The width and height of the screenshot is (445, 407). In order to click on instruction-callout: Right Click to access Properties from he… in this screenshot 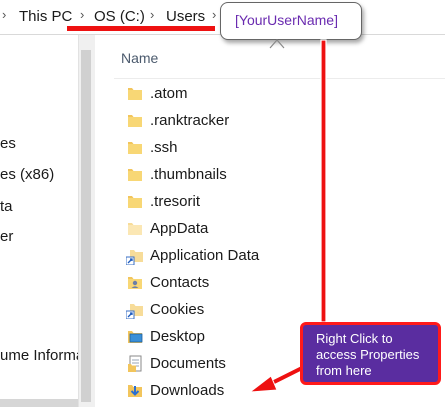, I will do `click(370, 353)`.